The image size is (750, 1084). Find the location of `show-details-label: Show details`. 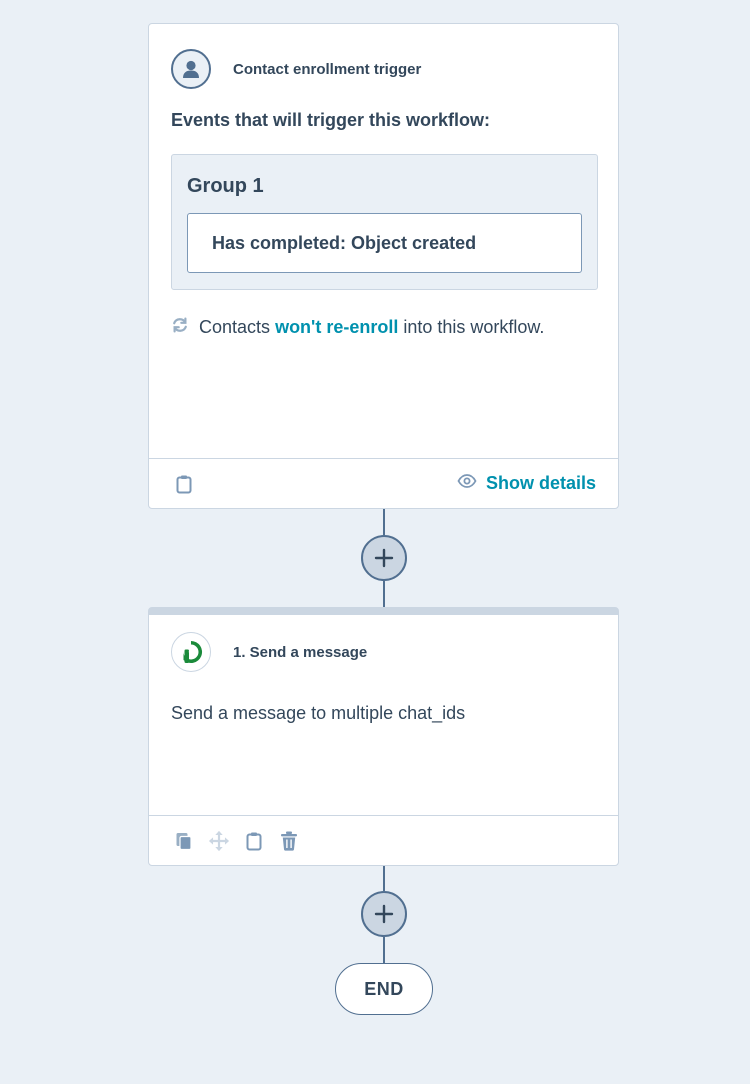

show-details-label: Show details is located at coordinates (540, 483).